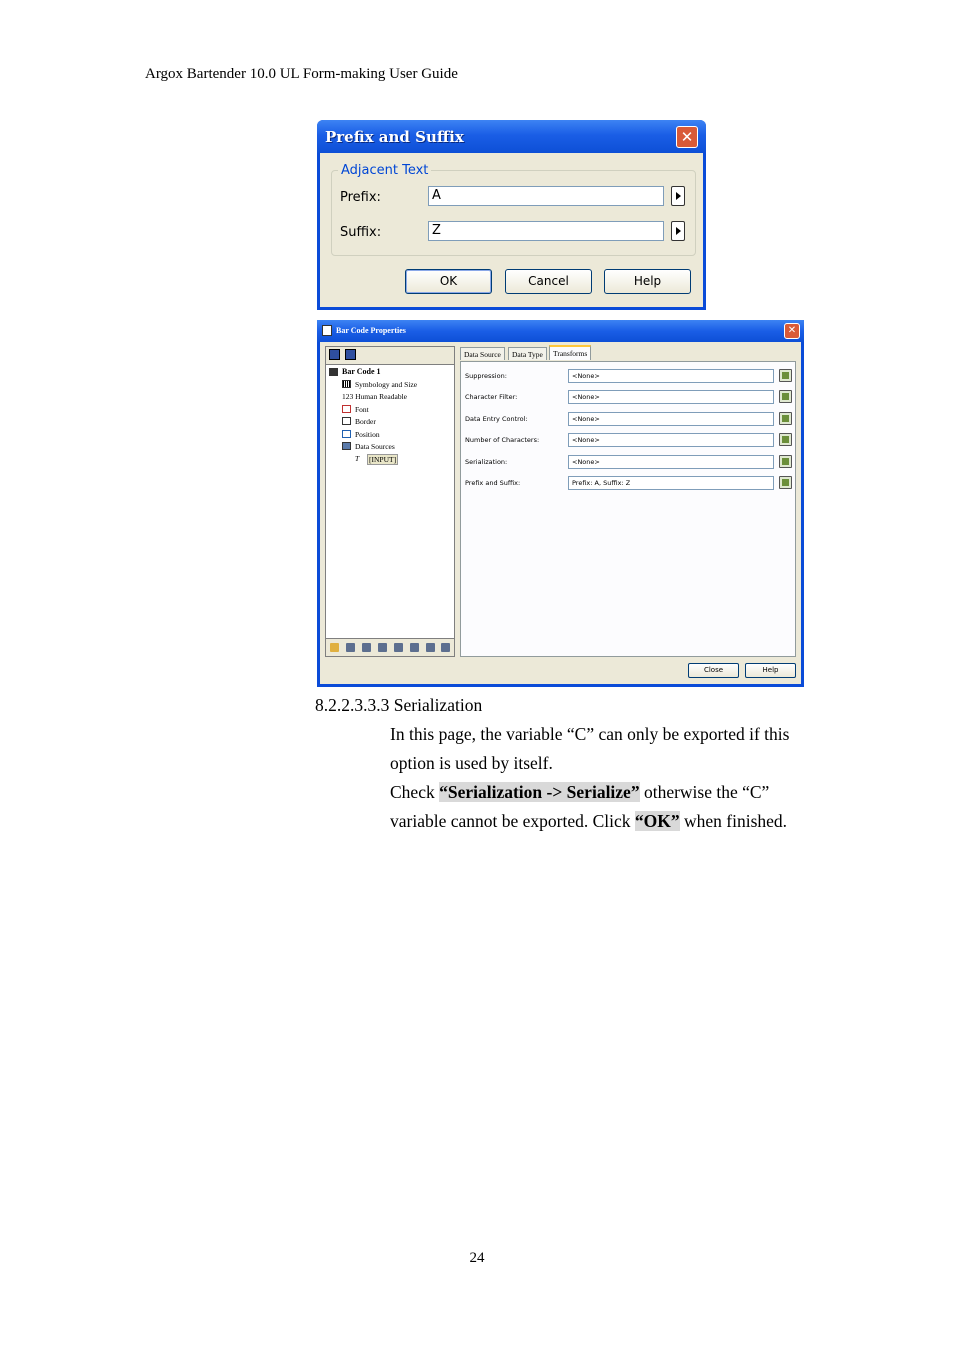 The width and height of the screenshot is (954, 1349). I want to click on copy-icon, so click(398, 647).